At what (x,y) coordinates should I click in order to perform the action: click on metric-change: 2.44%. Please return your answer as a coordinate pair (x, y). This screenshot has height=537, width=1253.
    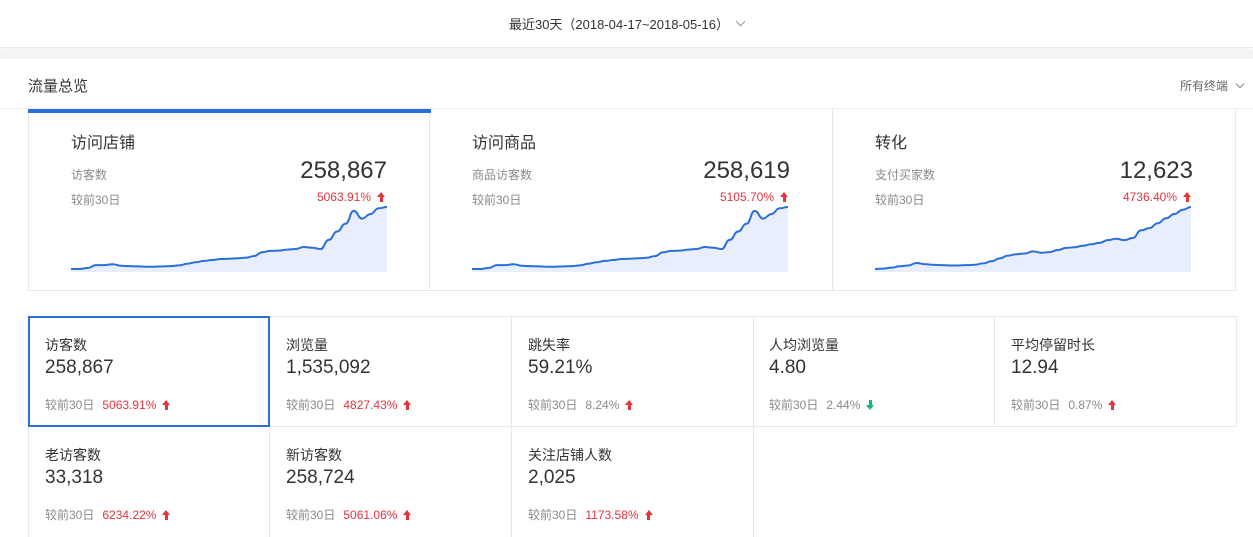
    Looking at the image, I should click on (843, 404).